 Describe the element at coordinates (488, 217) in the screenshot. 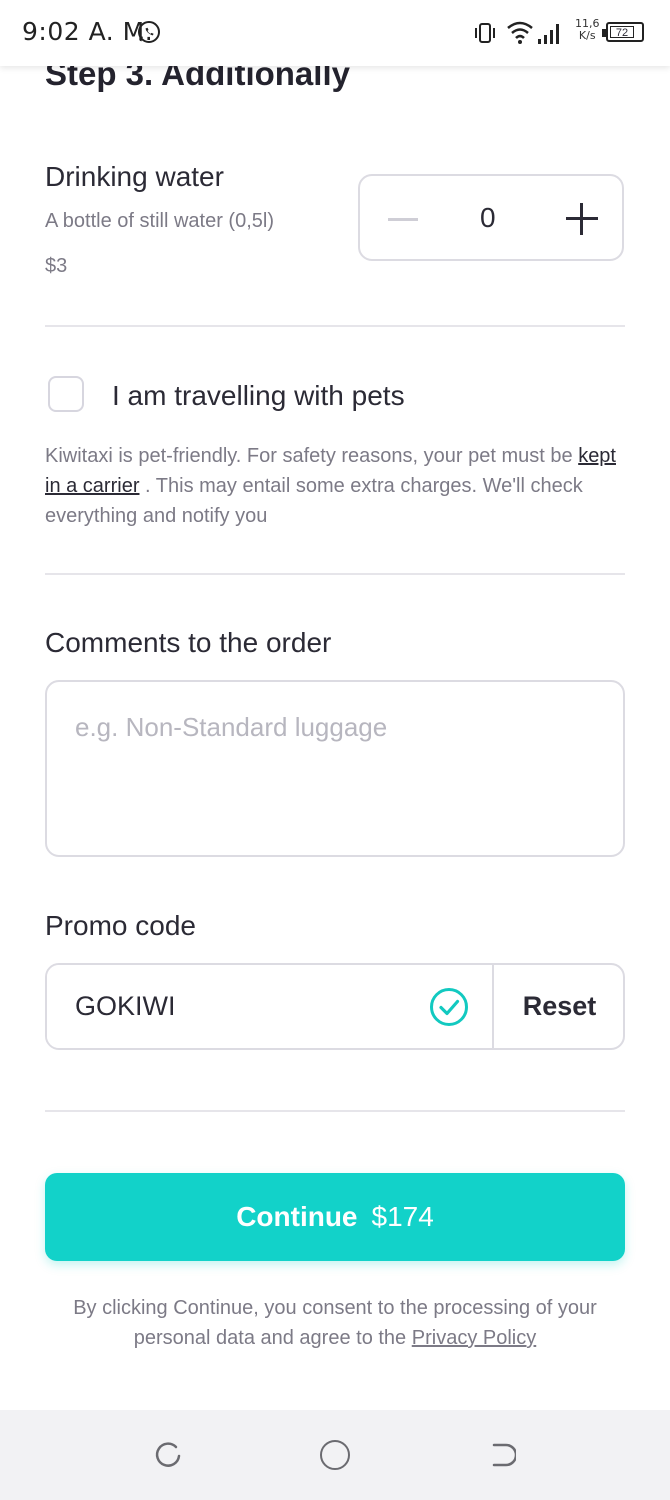

I see `water-quantity-value: 0` at that location.